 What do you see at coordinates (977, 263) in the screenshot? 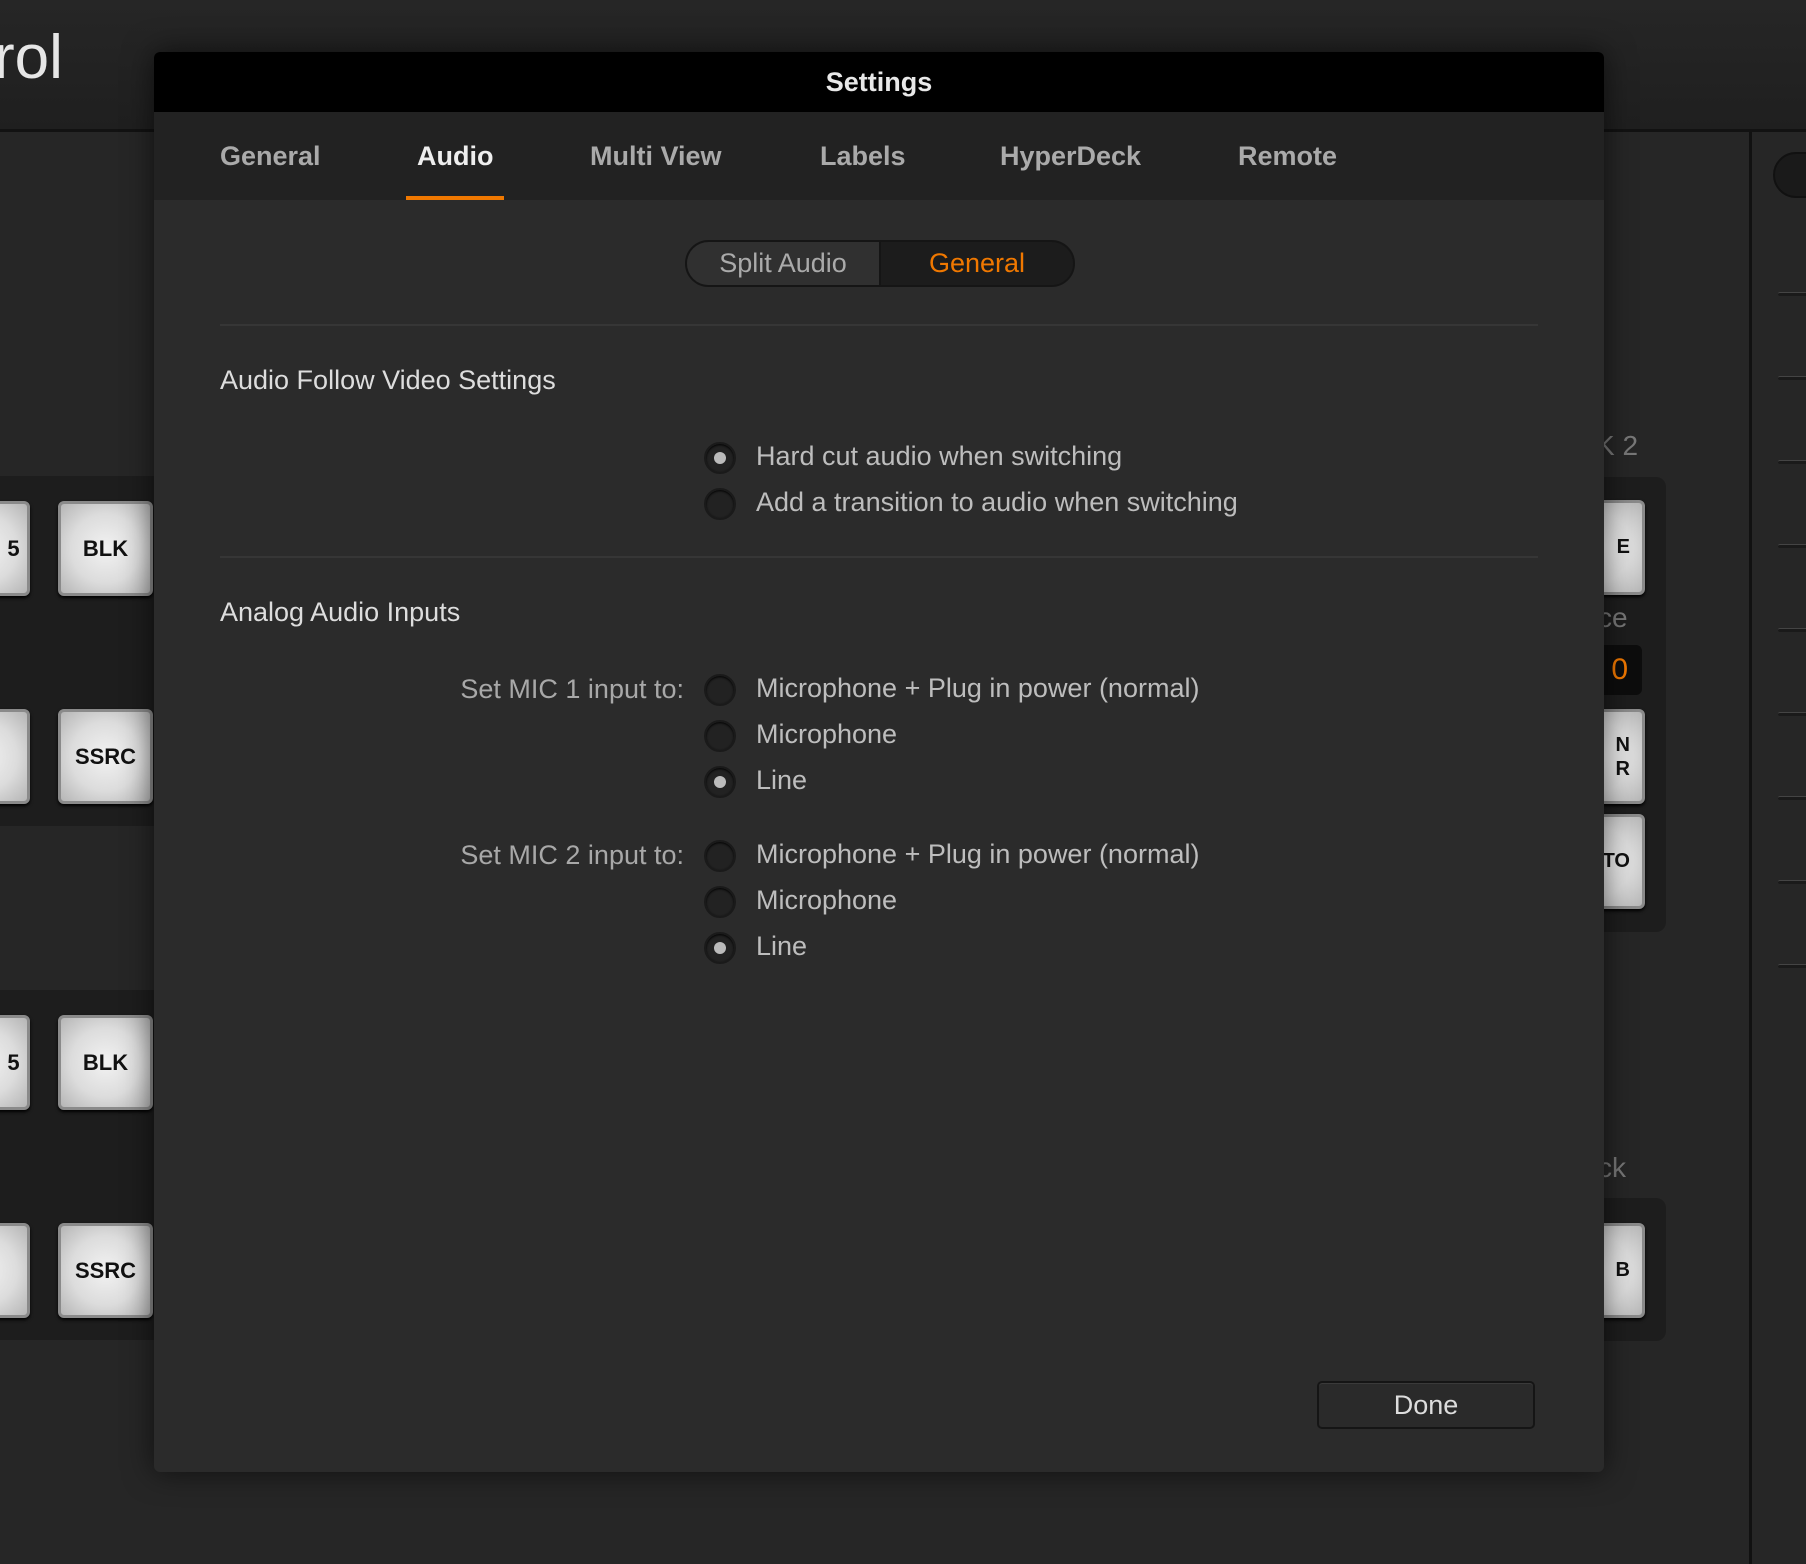
I see `segment-general: General` at bounding box center [977, 263].